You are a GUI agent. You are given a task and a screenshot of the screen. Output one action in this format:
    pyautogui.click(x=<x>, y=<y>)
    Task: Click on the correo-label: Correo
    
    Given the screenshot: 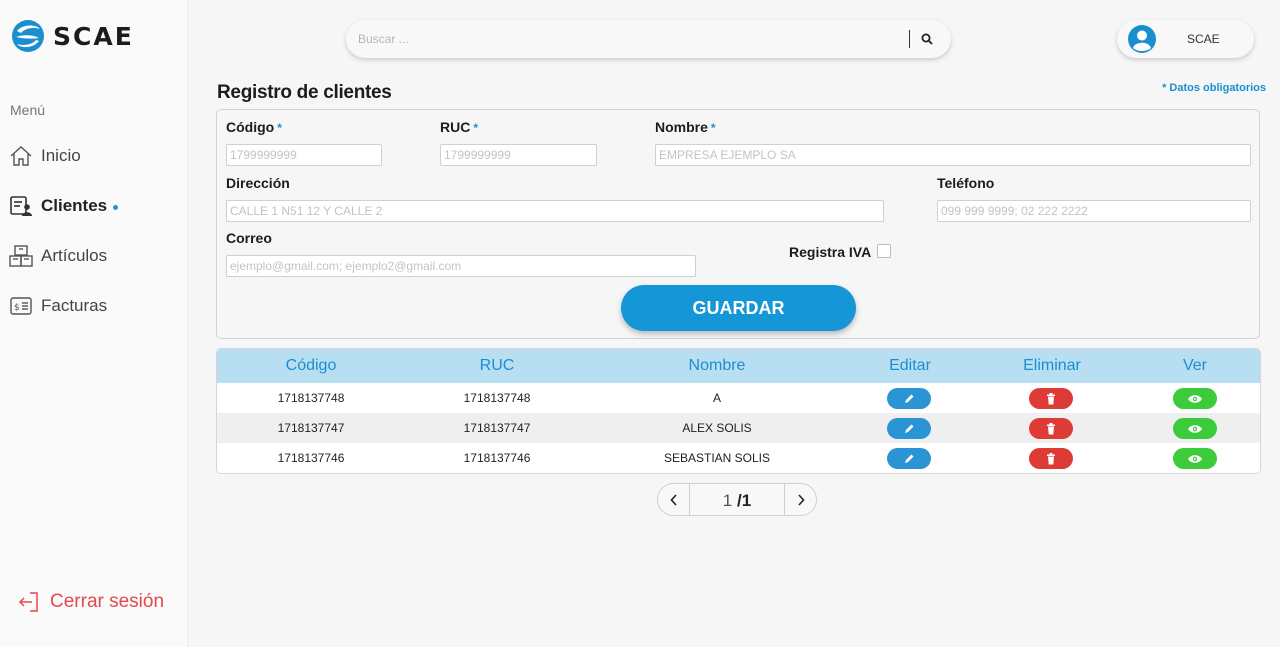 What is the action you would take?
    pyautogui.click(x=249, y=238)
    